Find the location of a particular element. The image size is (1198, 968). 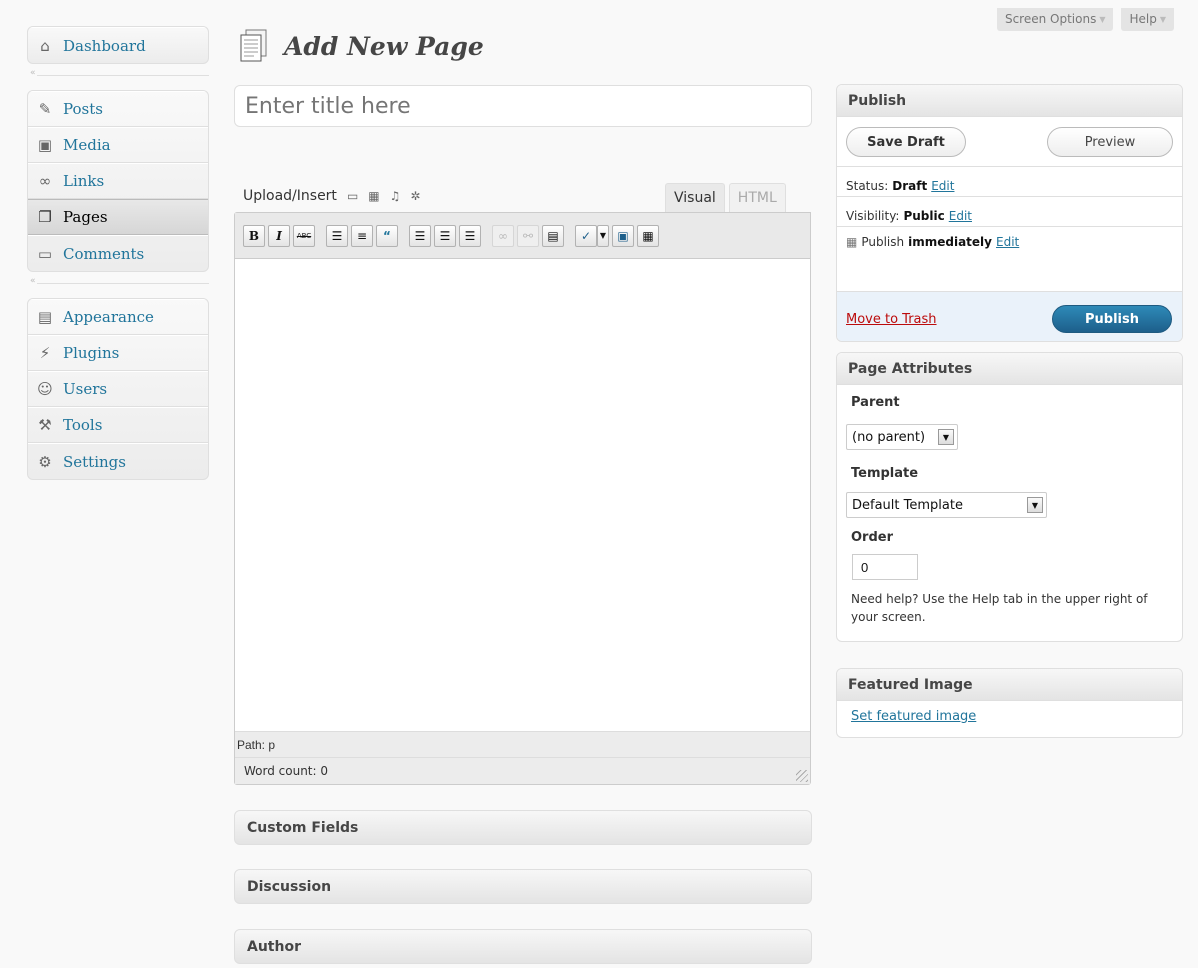

speech-bubble-icon: ▭ is located at coordinates (45, 253).